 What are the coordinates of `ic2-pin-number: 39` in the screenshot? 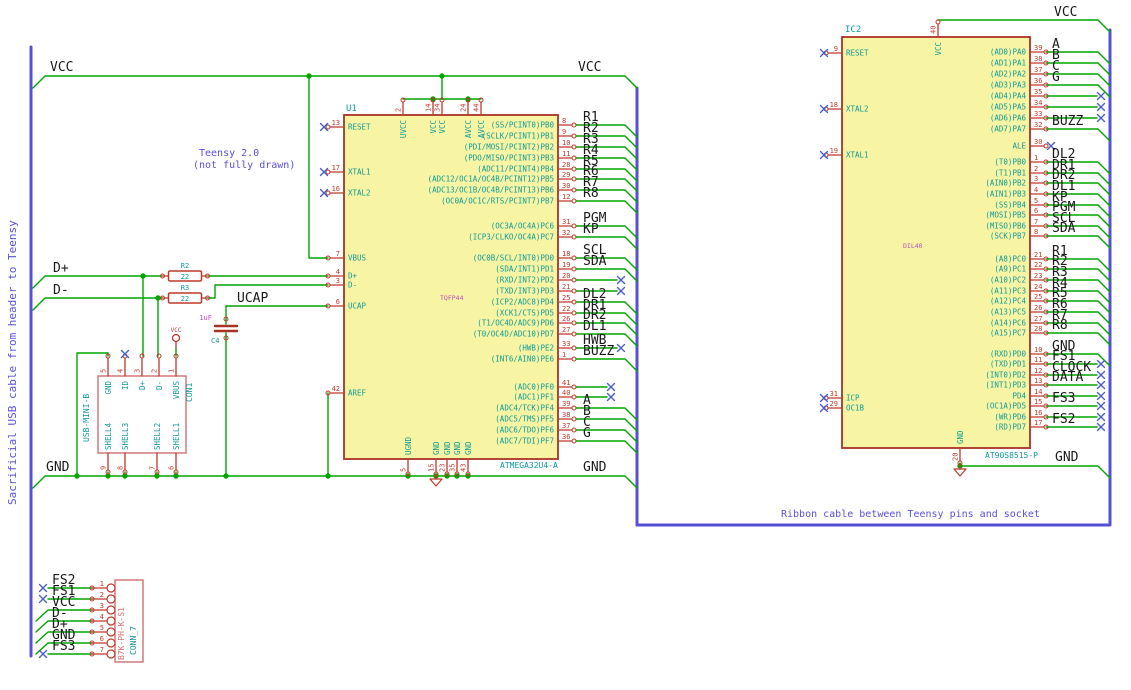 It's located at (1038, 48).